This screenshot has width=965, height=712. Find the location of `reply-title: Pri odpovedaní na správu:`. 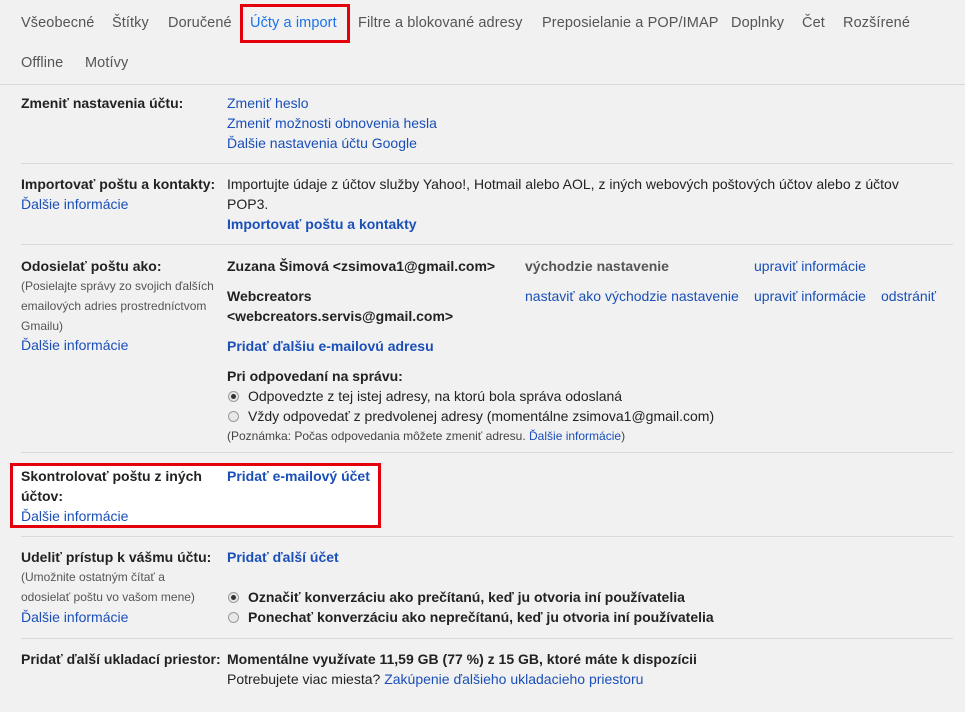

reply-title: Pri odpovedaní na správu: is located at coordinates (315, 376).